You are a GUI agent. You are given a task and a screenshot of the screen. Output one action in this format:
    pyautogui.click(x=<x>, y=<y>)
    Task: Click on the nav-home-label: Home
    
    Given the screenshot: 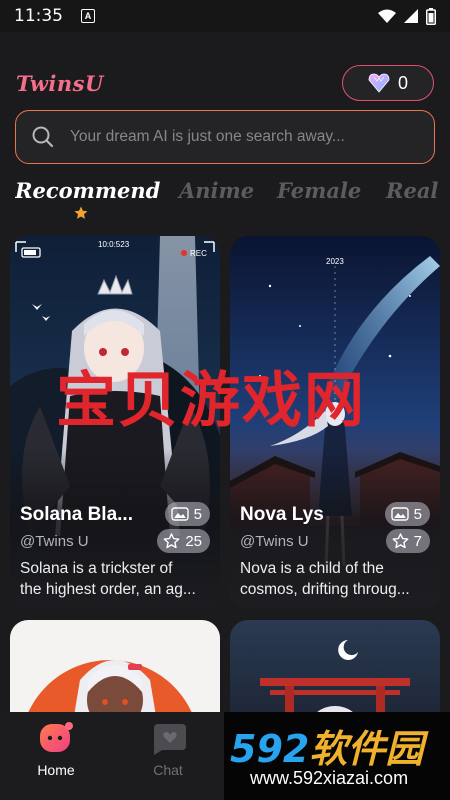 What is the action you would take?
    pyautogui.click(x=56, y=770)
    